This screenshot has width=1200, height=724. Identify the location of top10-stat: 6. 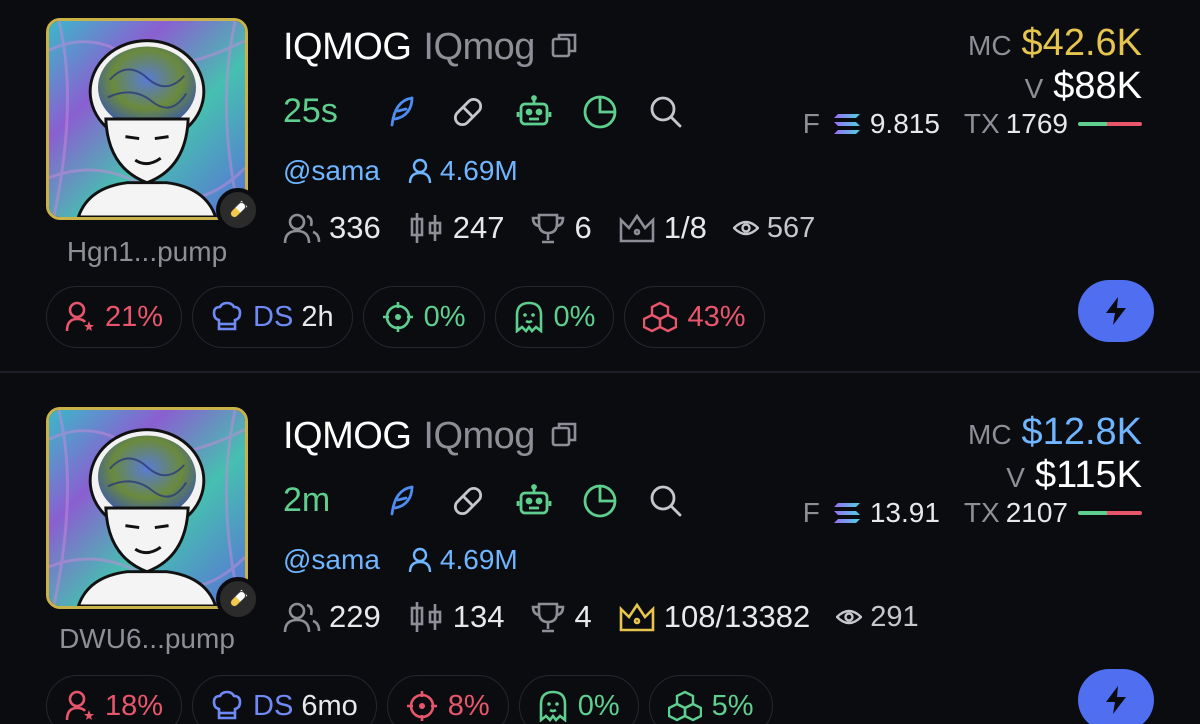
(561, 228).